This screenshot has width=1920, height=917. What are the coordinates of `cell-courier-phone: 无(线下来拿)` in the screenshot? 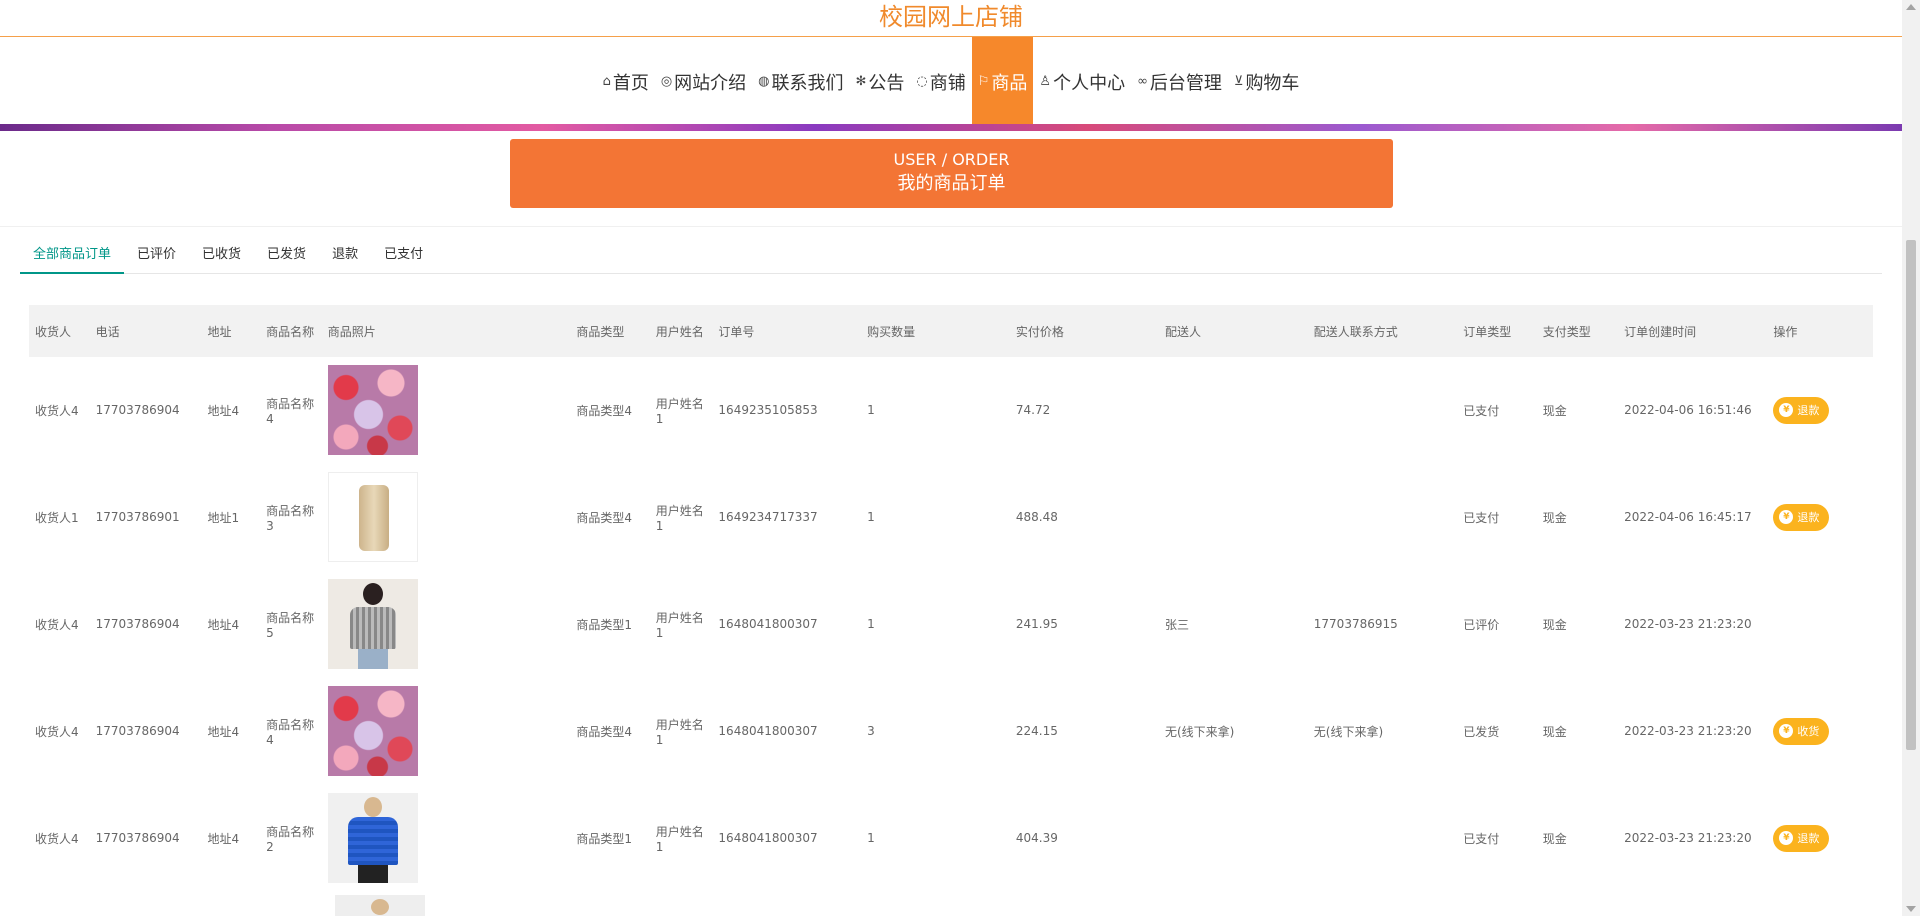 It's located at (1382, 731).